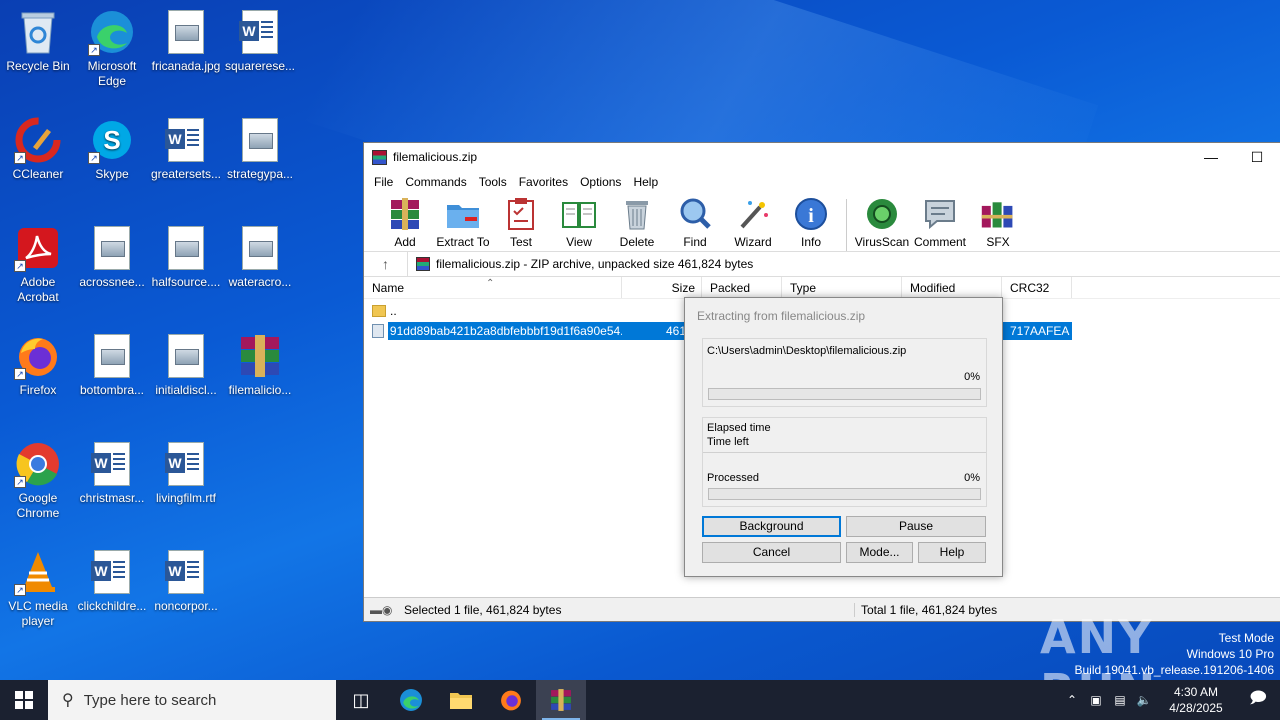 The height and width of the screenshot is (720, 1280). I want to click on pause-button: Pause, so click(916, 526).